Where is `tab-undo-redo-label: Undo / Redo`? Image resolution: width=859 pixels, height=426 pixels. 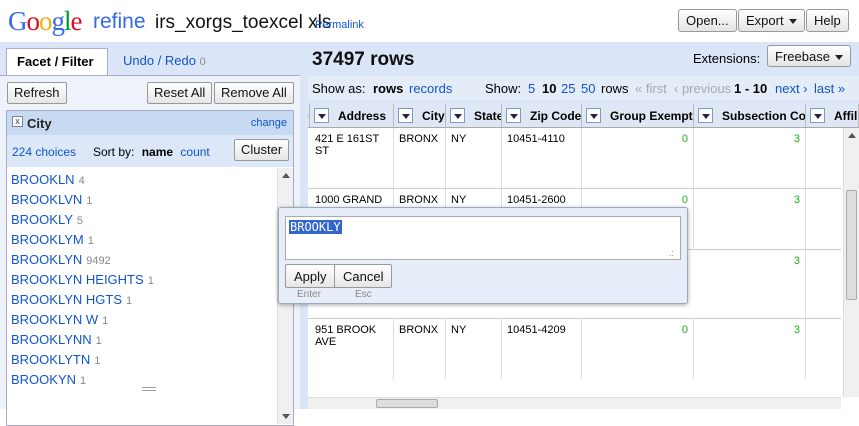 tab-undo-redo-label: Undo / Redo is located at coordinates (159, 60).